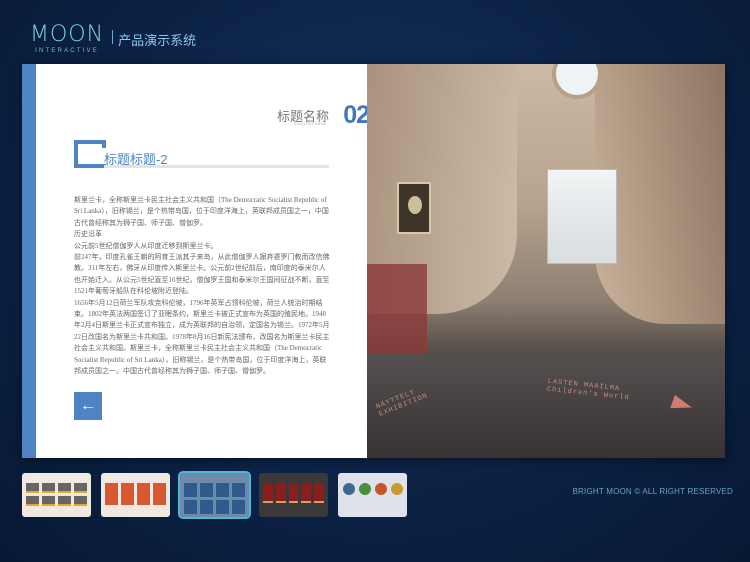 This screenshot has height=562, width=750. Describe the element at coordinates (146, 245) in the screenshot. I see `paragraph: 公元前5世纪僧伽罗人从印度迁移到斯里兰卡。` at that location.